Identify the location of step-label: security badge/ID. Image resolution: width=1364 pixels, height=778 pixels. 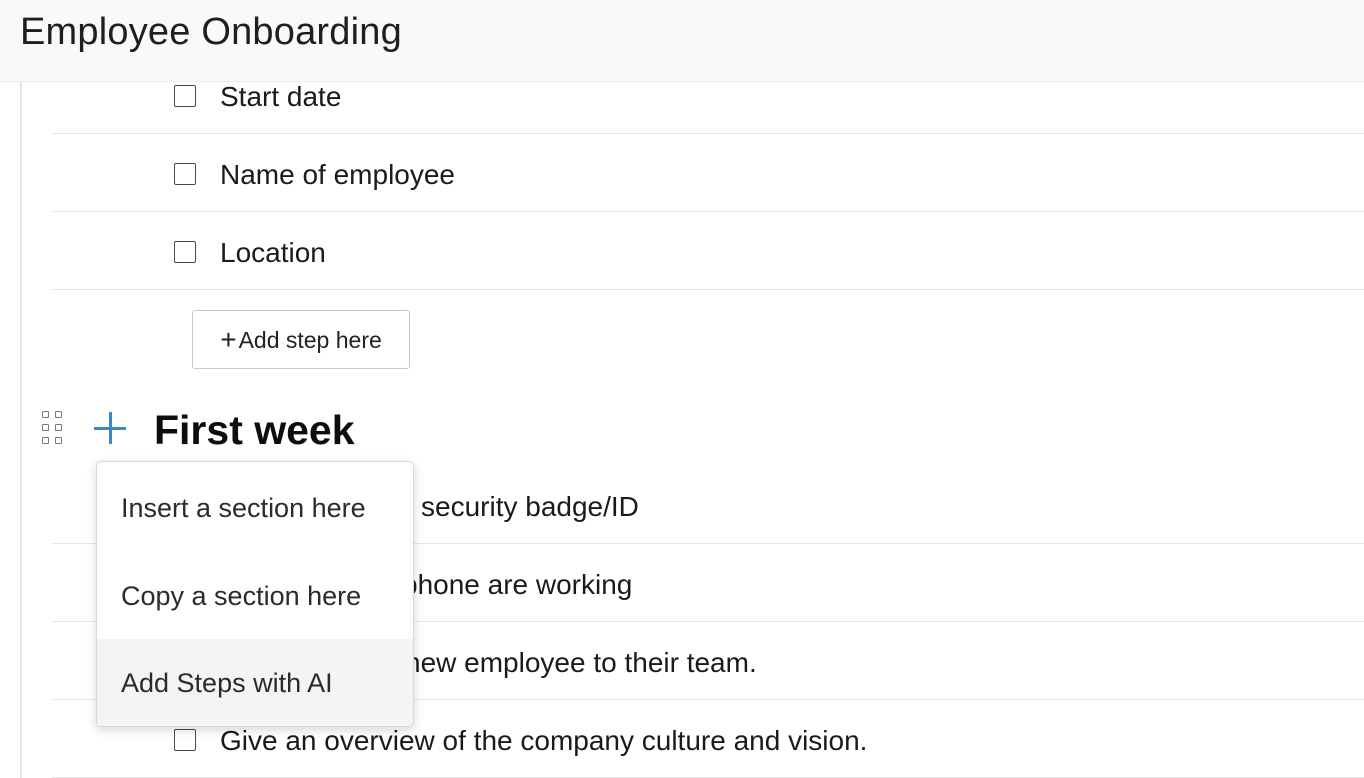
(530, 507).